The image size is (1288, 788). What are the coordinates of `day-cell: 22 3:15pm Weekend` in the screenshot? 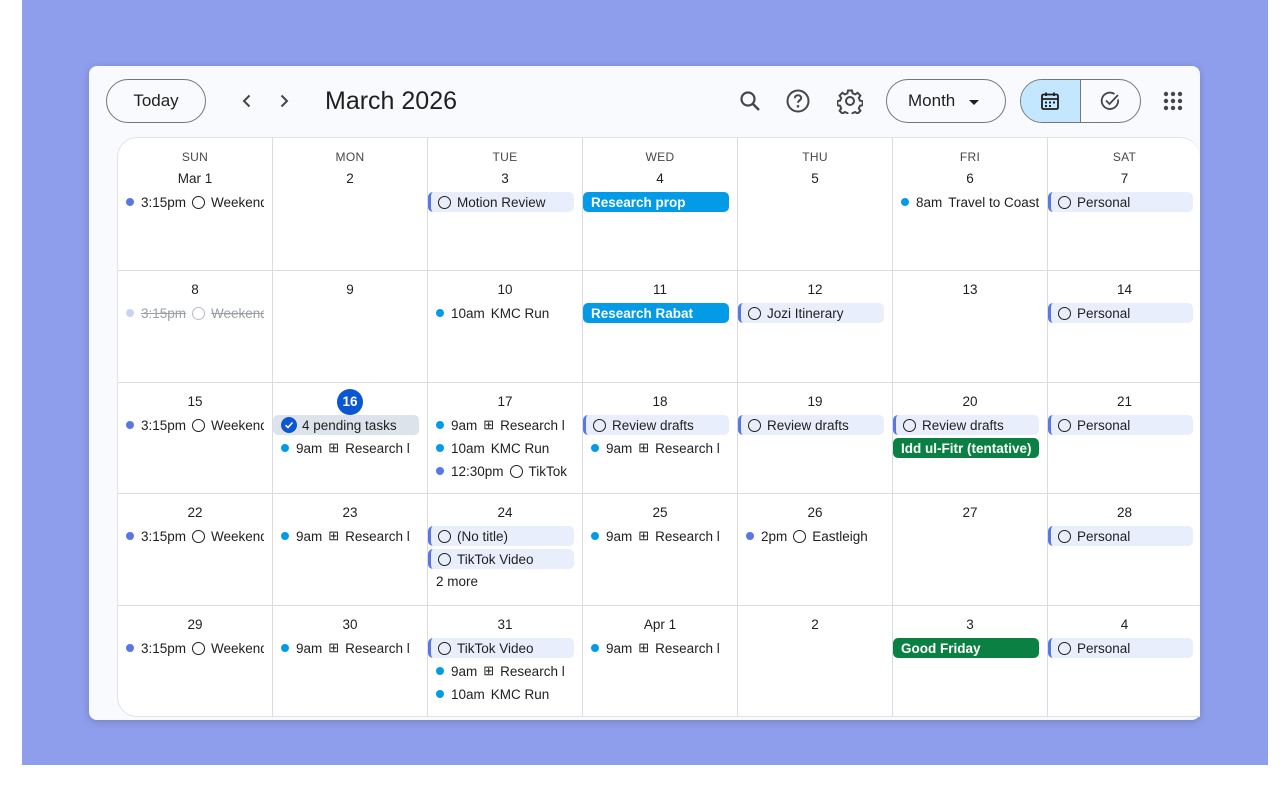 It's located at (195, 550).